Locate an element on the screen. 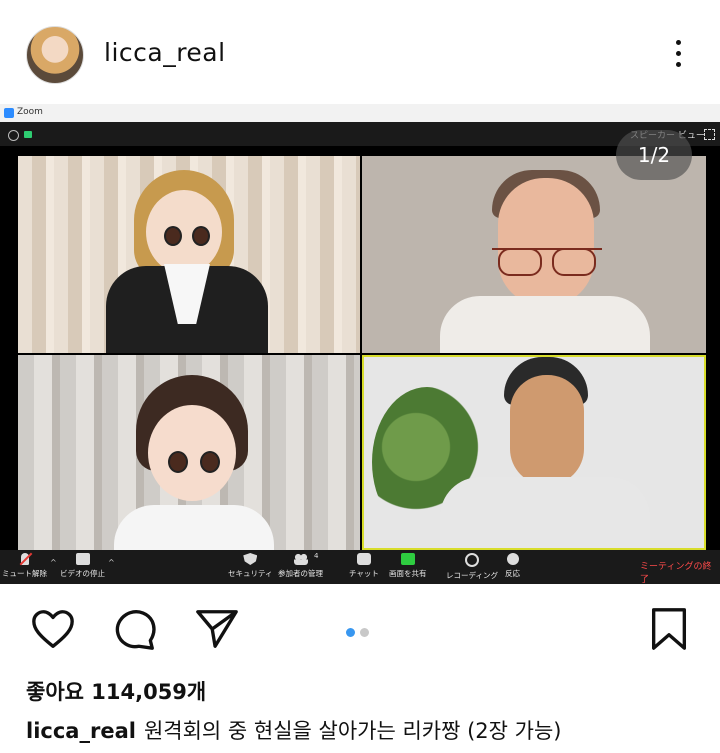 The height and width of the screenshot is (753, 720). page-indicator: 1/2 is located at coordinates (654, 155).